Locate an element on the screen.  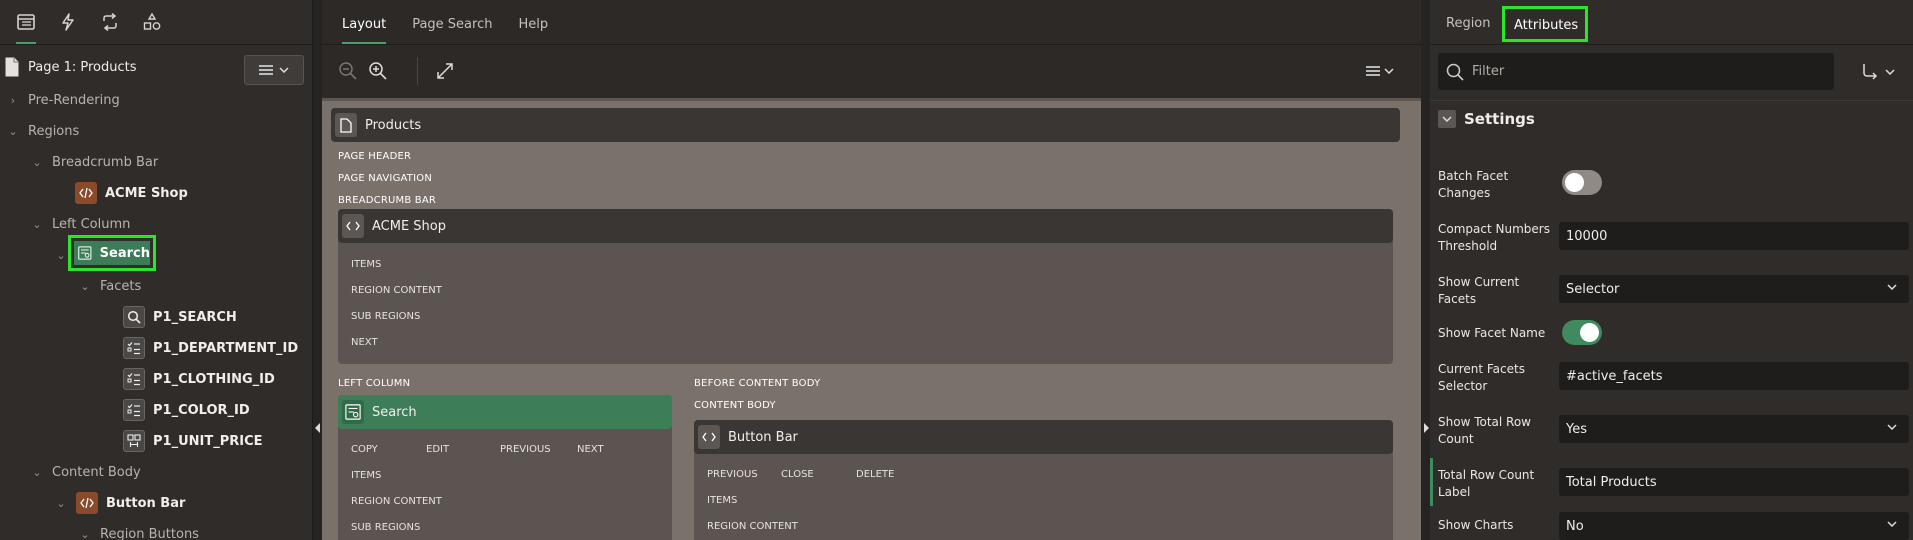
rendering-tree-icon is located at coordinates (26, 27).